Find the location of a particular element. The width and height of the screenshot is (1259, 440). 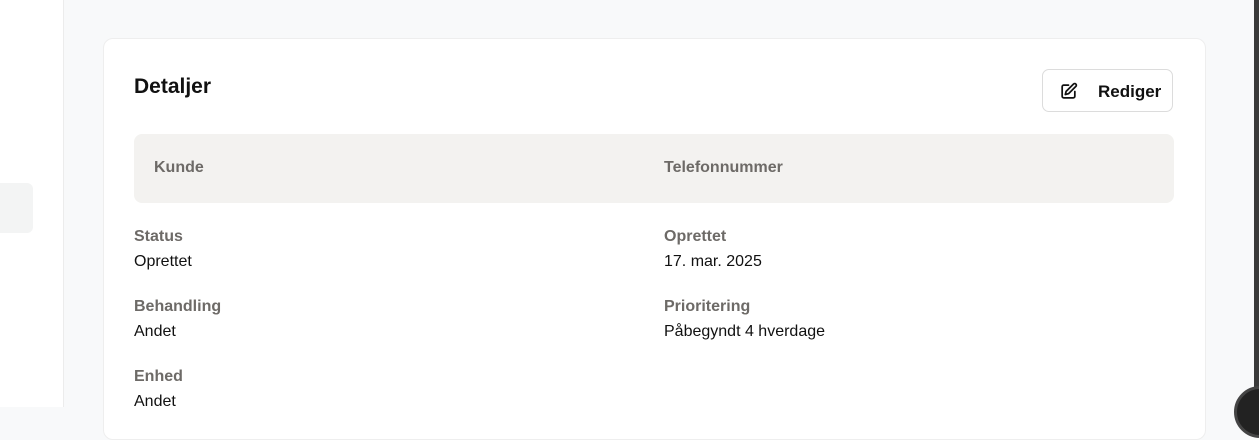

edit-button: Rediger is located at coordinates (1107, 90).